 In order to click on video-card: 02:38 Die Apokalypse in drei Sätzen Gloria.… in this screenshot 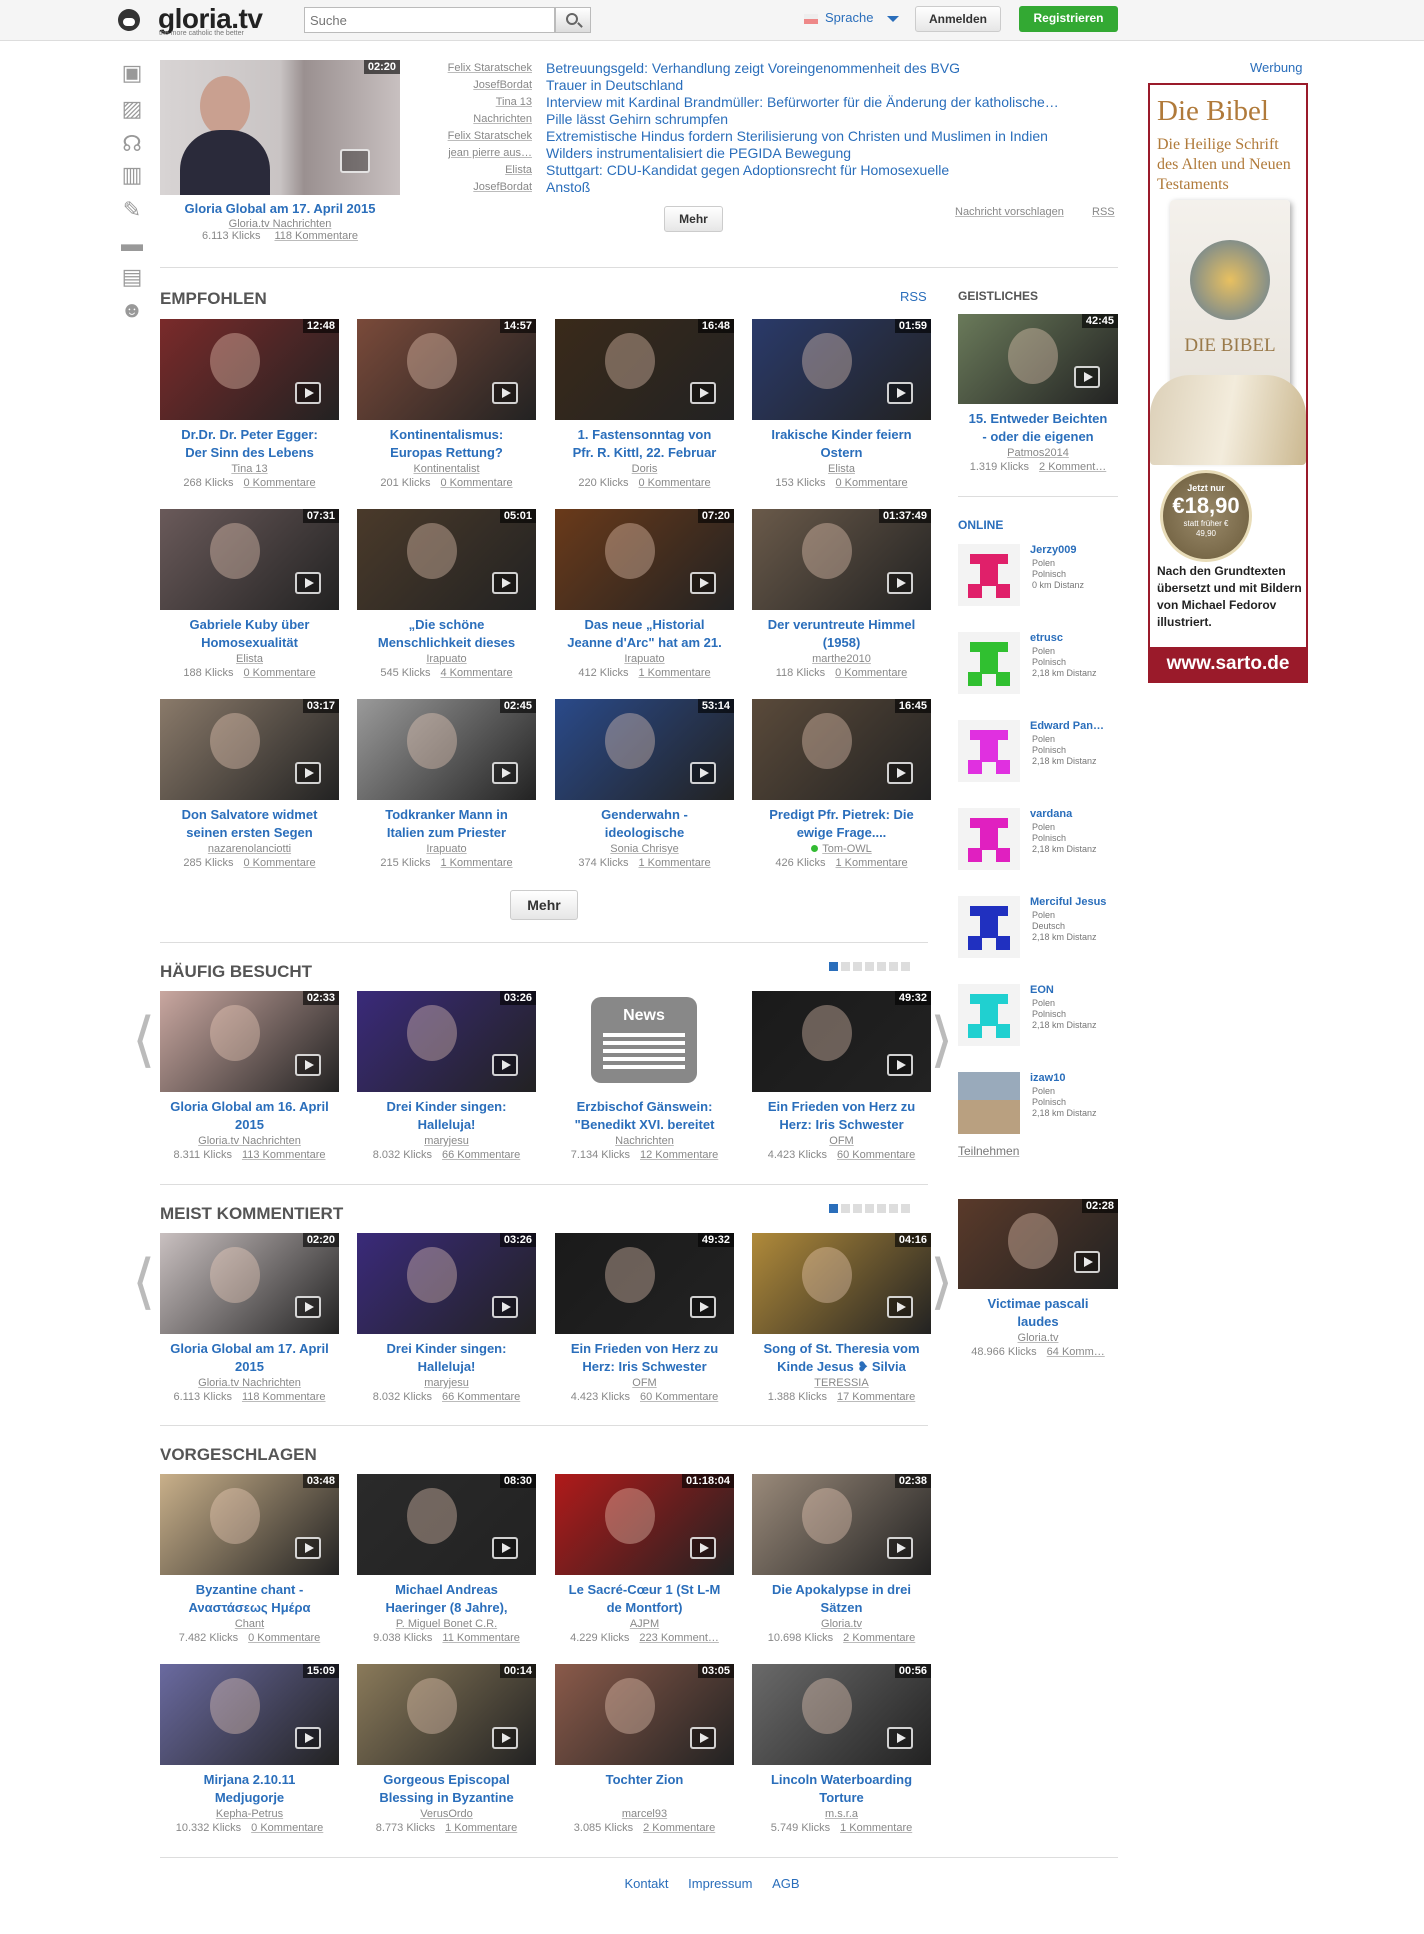, I will do `click(841, 1559)`.